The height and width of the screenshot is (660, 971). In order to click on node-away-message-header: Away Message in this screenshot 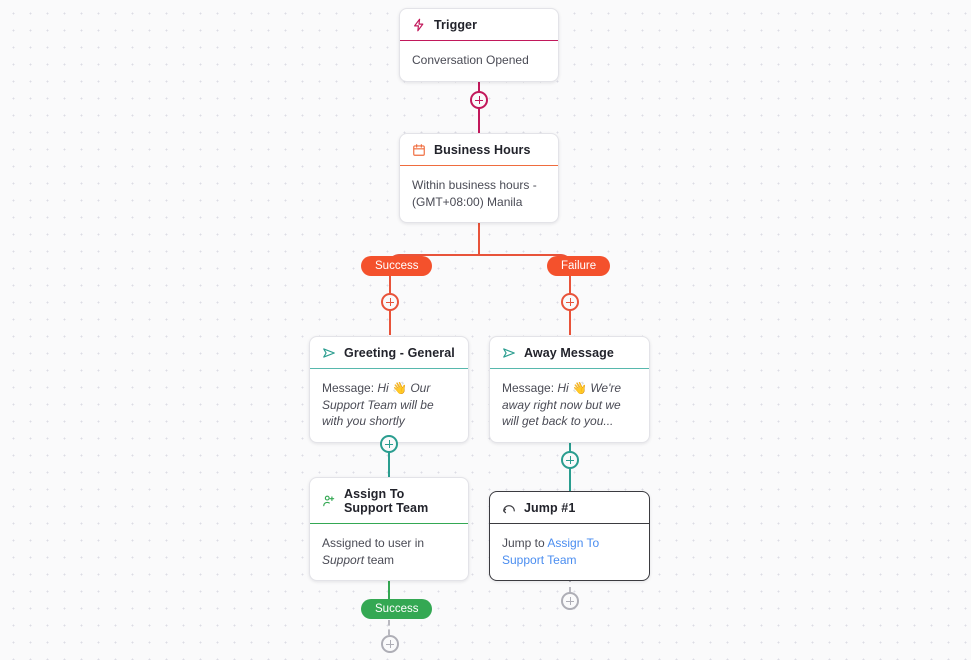, I will do `click(569, 353)`.